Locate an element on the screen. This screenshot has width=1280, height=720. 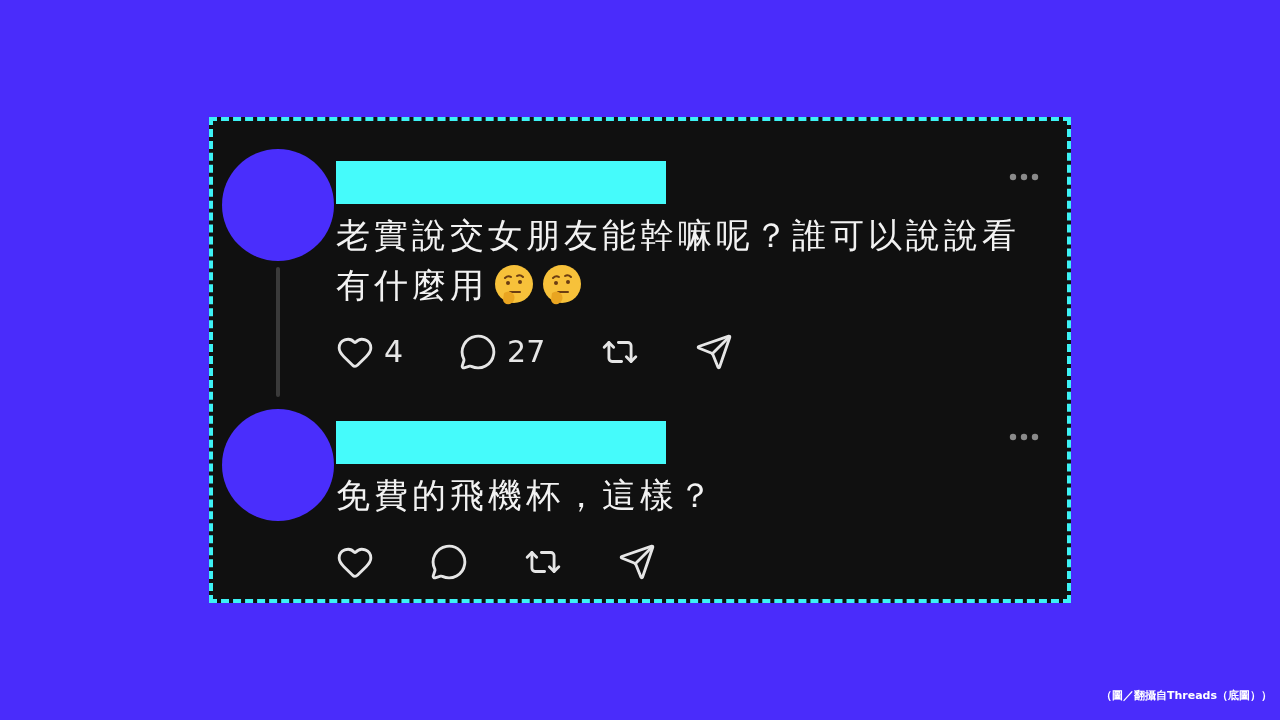
post-text-line: 老實說交女朋友能幹嘛呢？誰可以說說看 is located at coordinates (678, 235).